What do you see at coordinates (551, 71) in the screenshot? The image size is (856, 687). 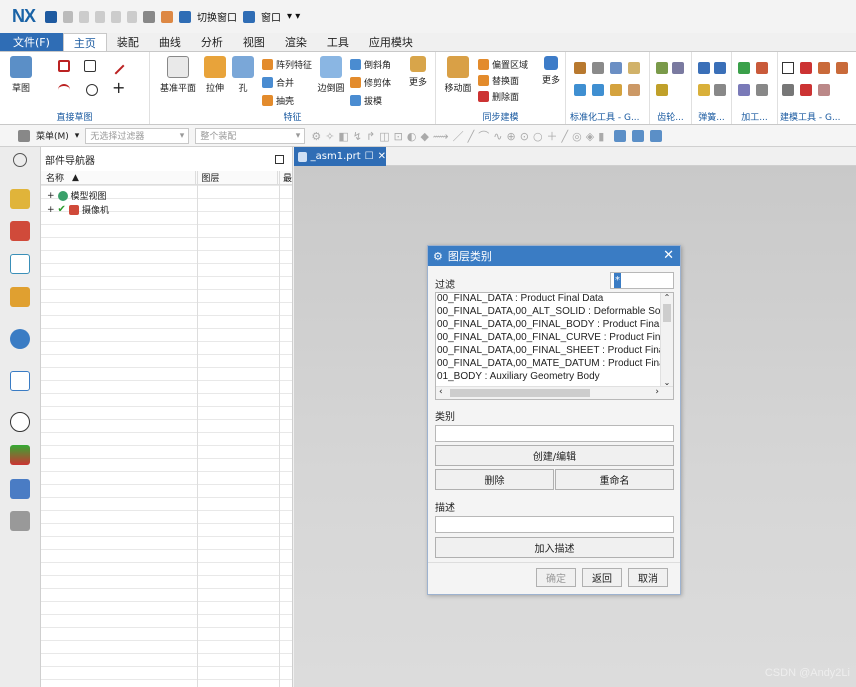 I see `sync-more-button: 更多` at bounding box center [551, 71].